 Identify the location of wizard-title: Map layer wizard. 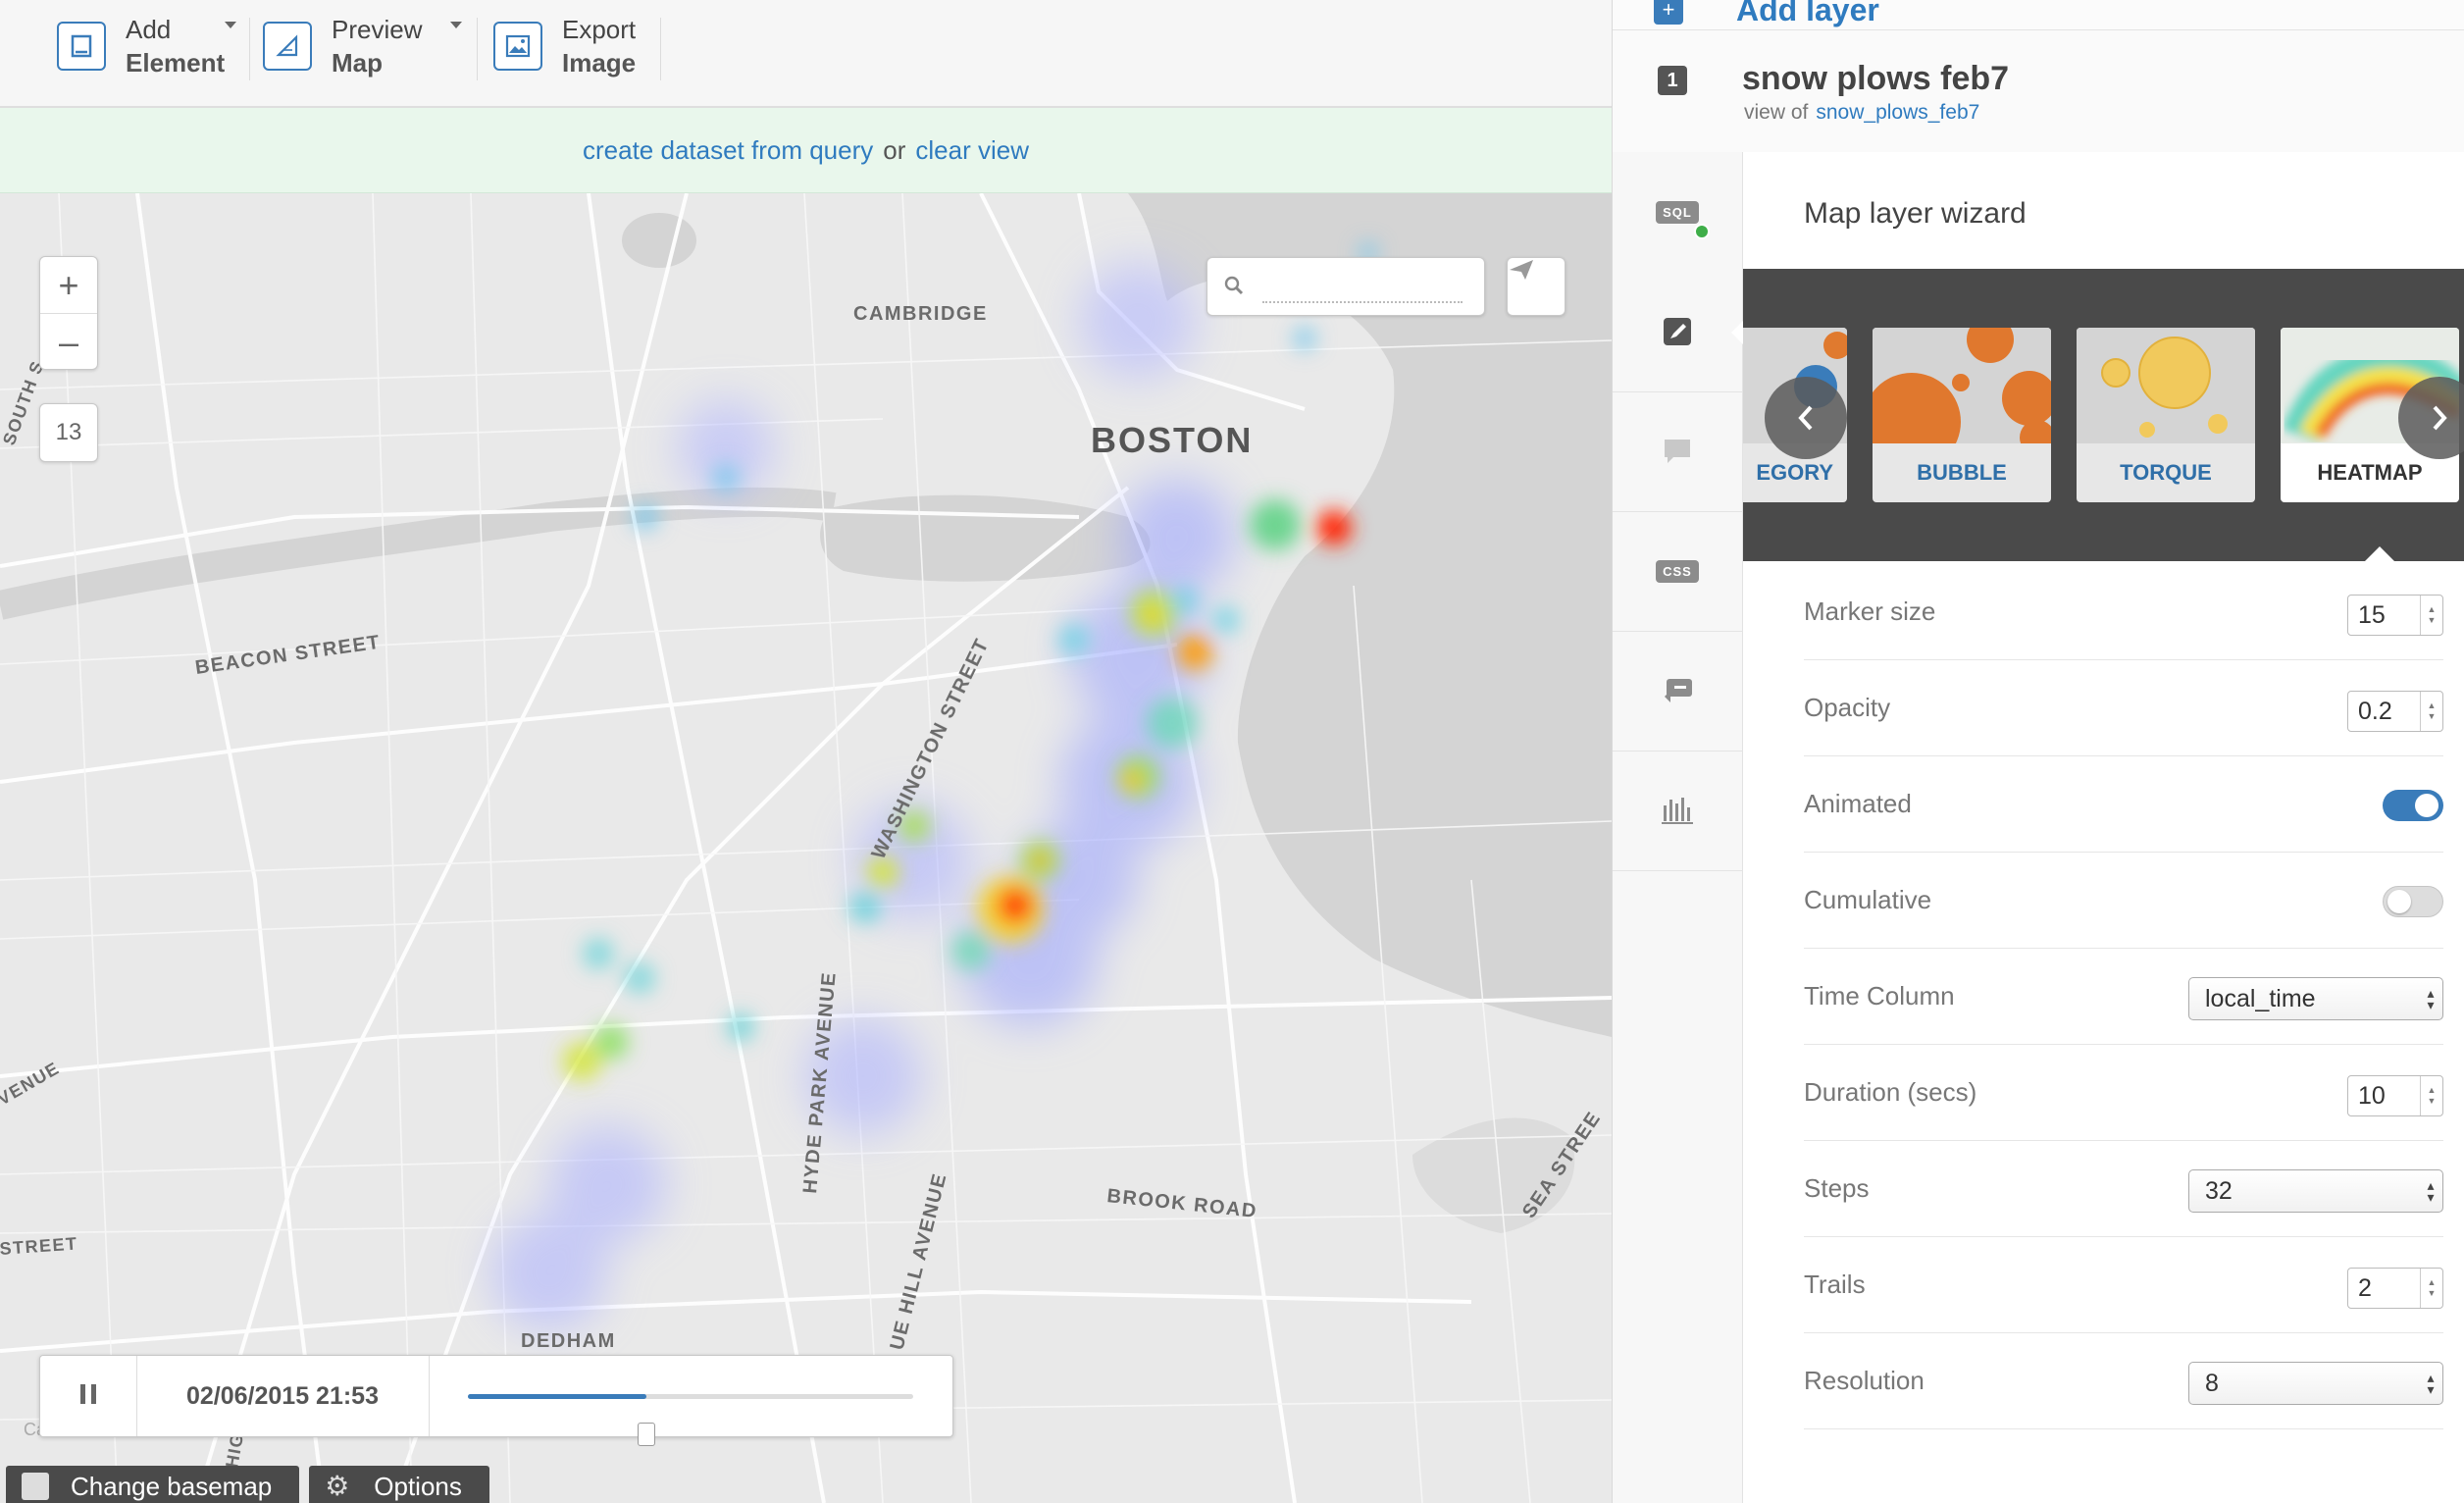
(1915, 214).